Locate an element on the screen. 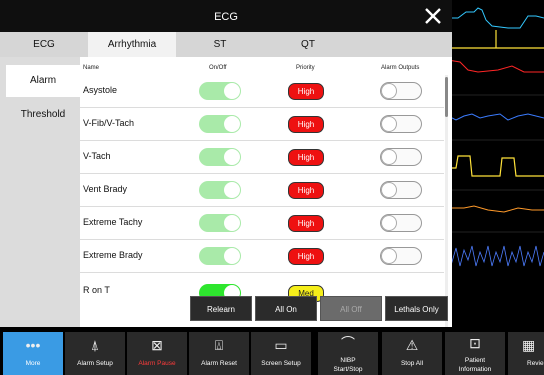 The width and height of the screenshot is (544, 375). tab-qt: QT is located at coordinates (308, 44).